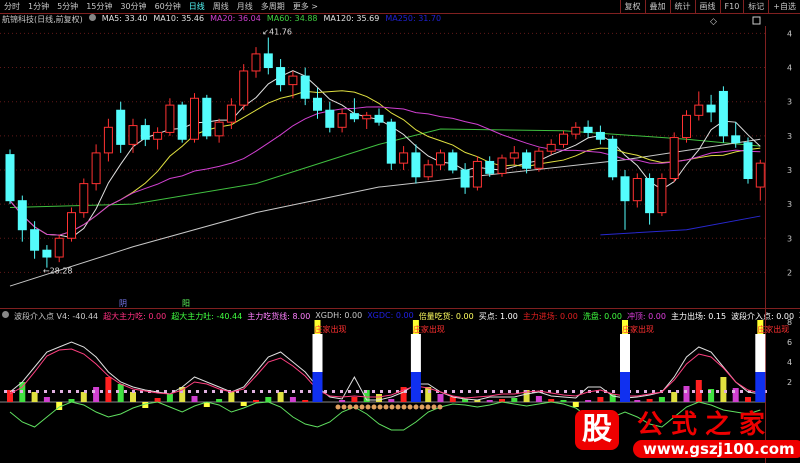 This screenshot has width=800, height=463. Describe the element at coordinates (123, 303) in the screenshot. I see `marker-yin: 阴` at that location.